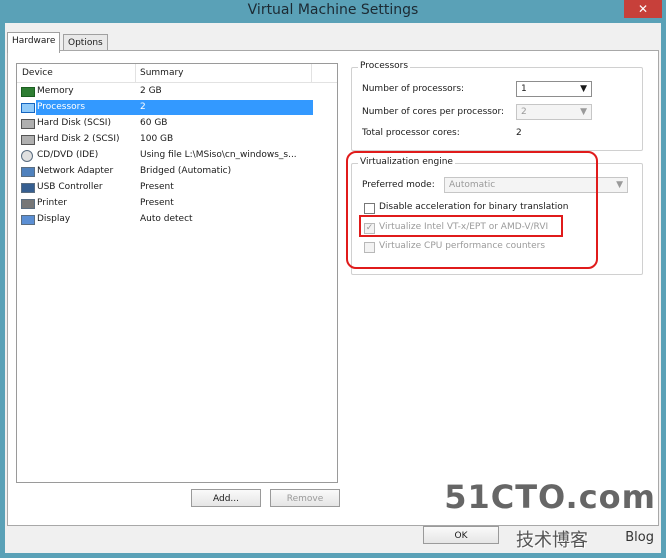  What do you see at coordinates (186, 171) in the screenshot?
I see `device-summary: Bridged (Automatic)` at bounding box center [186, 171].